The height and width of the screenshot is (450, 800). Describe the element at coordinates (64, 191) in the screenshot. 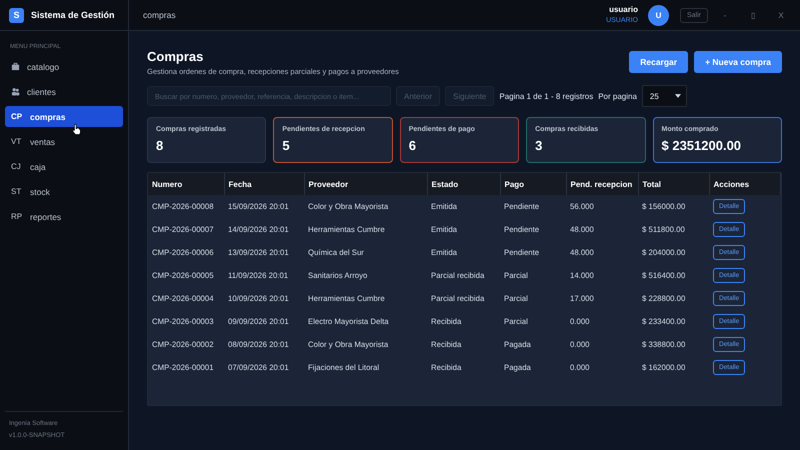

I see `sidebar-item: ST stock` at that location.